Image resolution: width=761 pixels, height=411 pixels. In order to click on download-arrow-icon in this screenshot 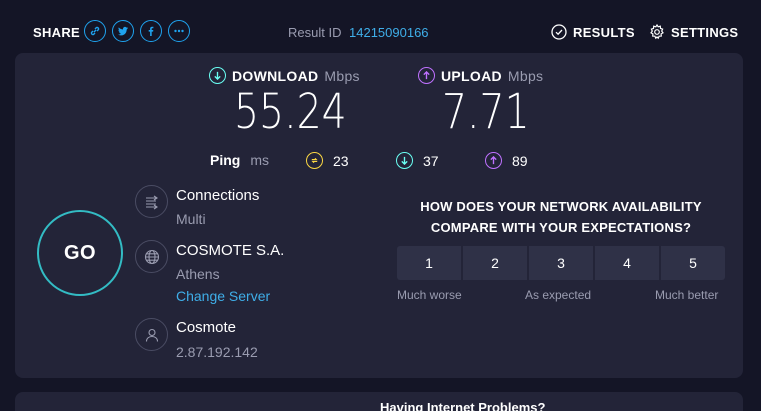, I will do `click(217, 75)`.